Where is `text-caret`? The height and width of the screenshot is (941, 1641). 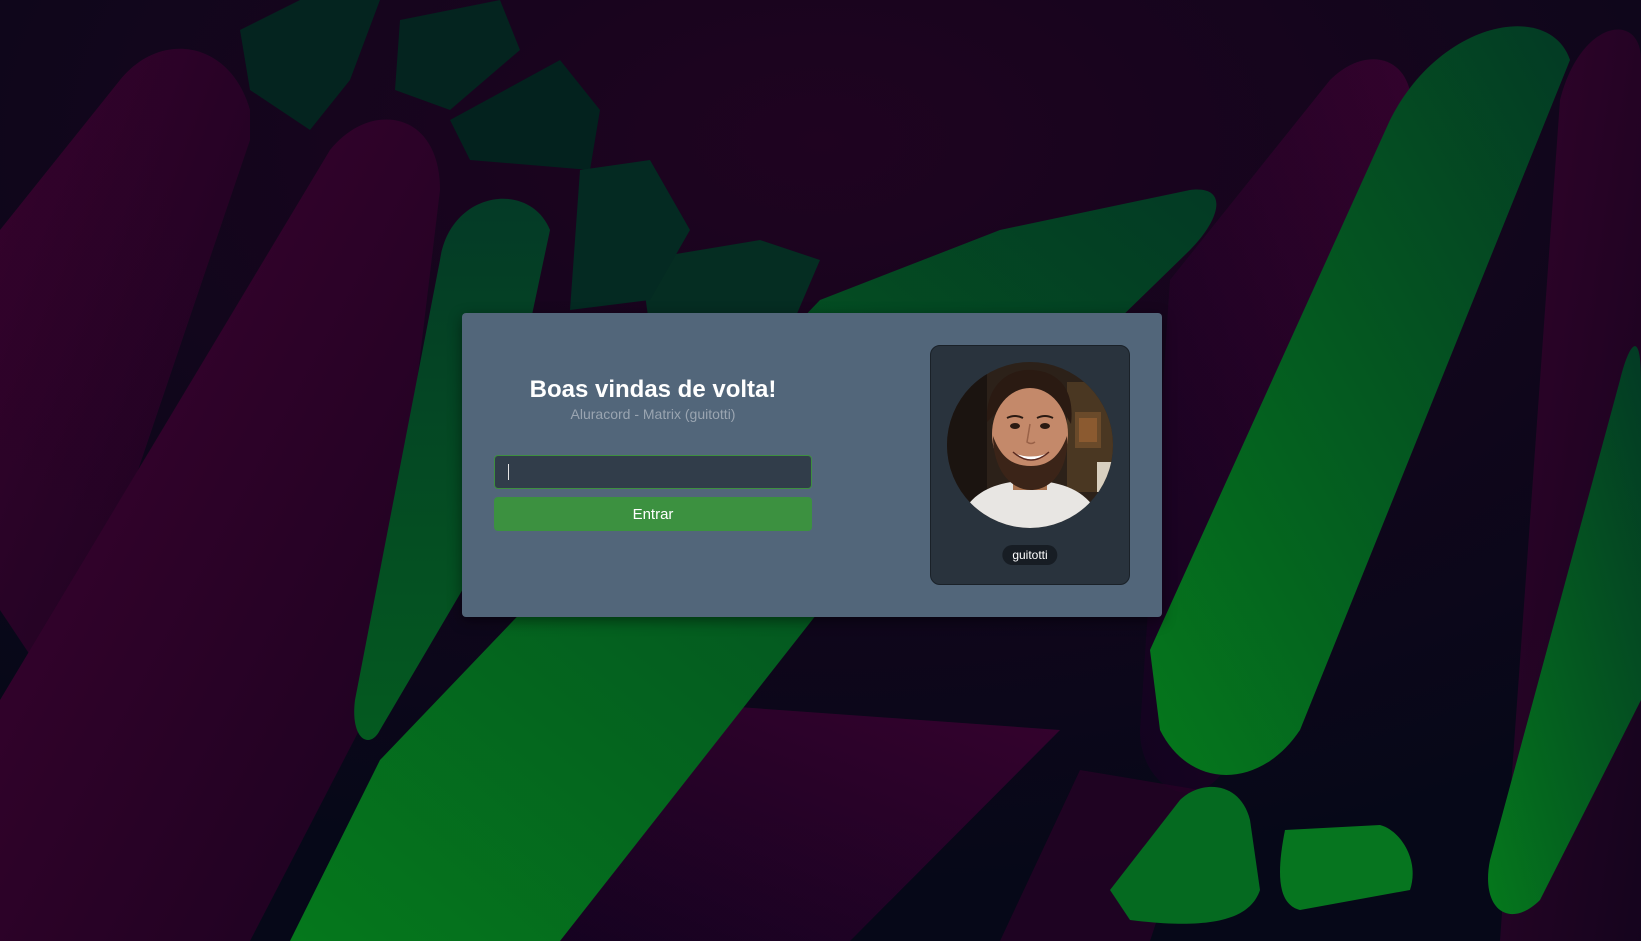 text-caret is located at coordinates (508, 472).